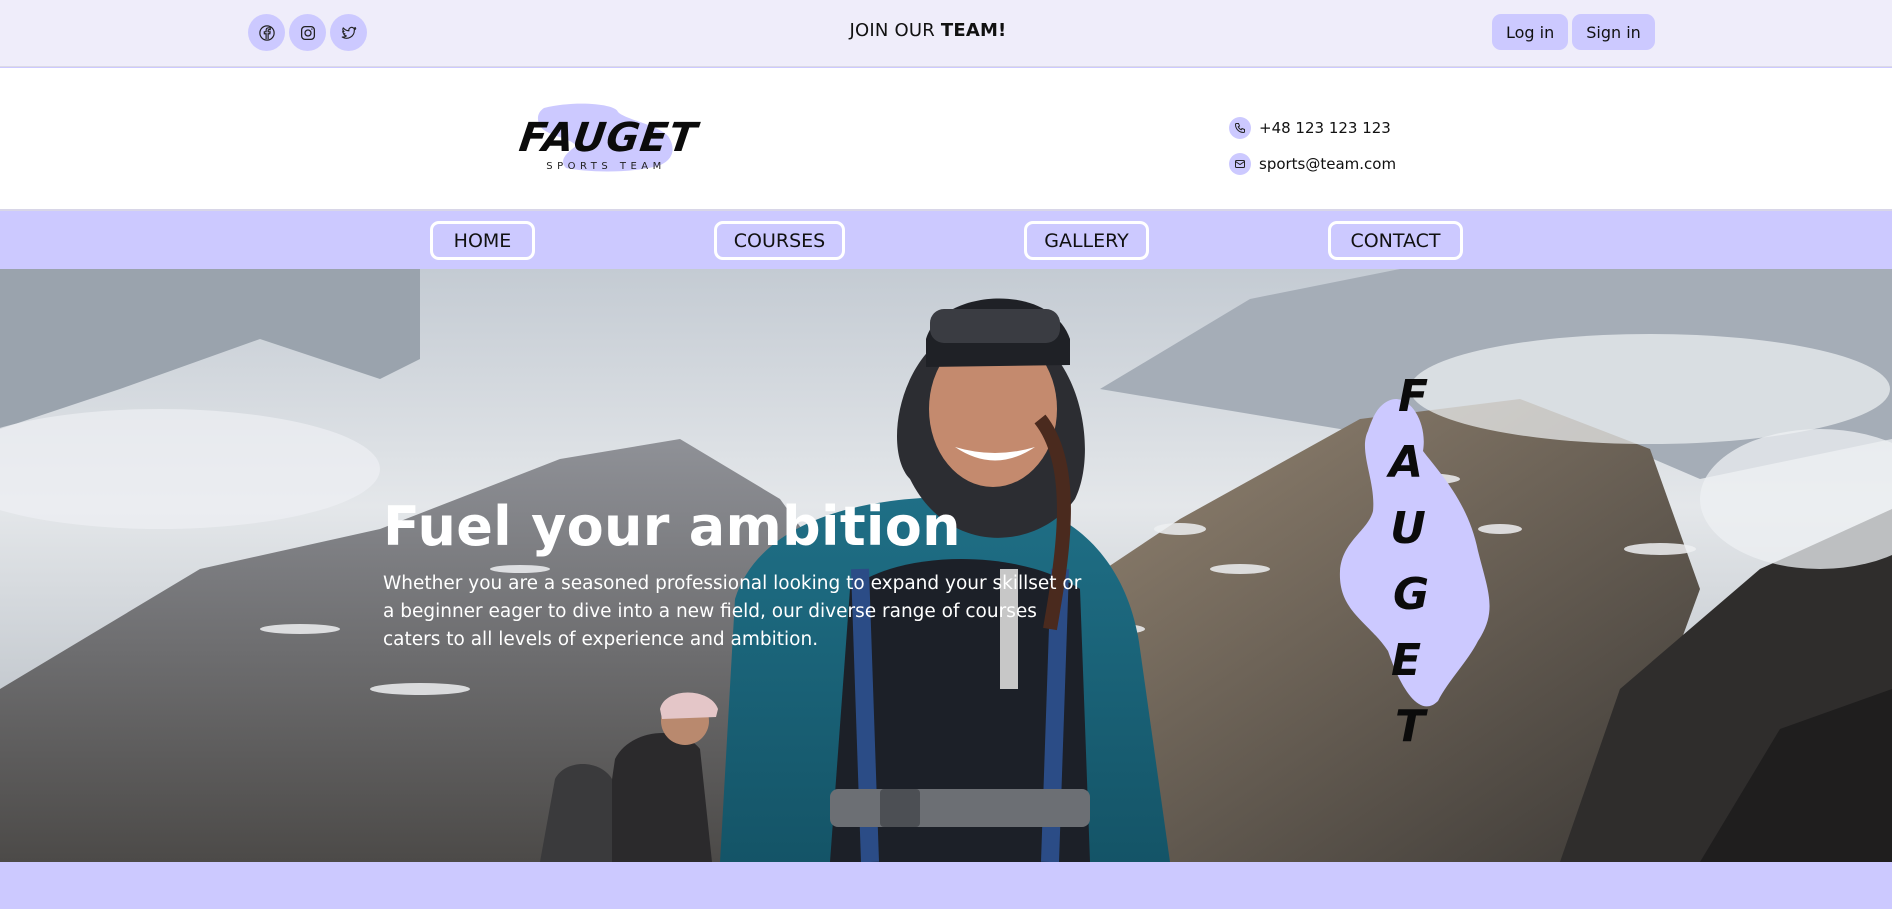 This screenshot has height=909, width=1892. Describe the element at coordinates (482, 240) in the screenshot. I see `nav-home: HOME` at that location.